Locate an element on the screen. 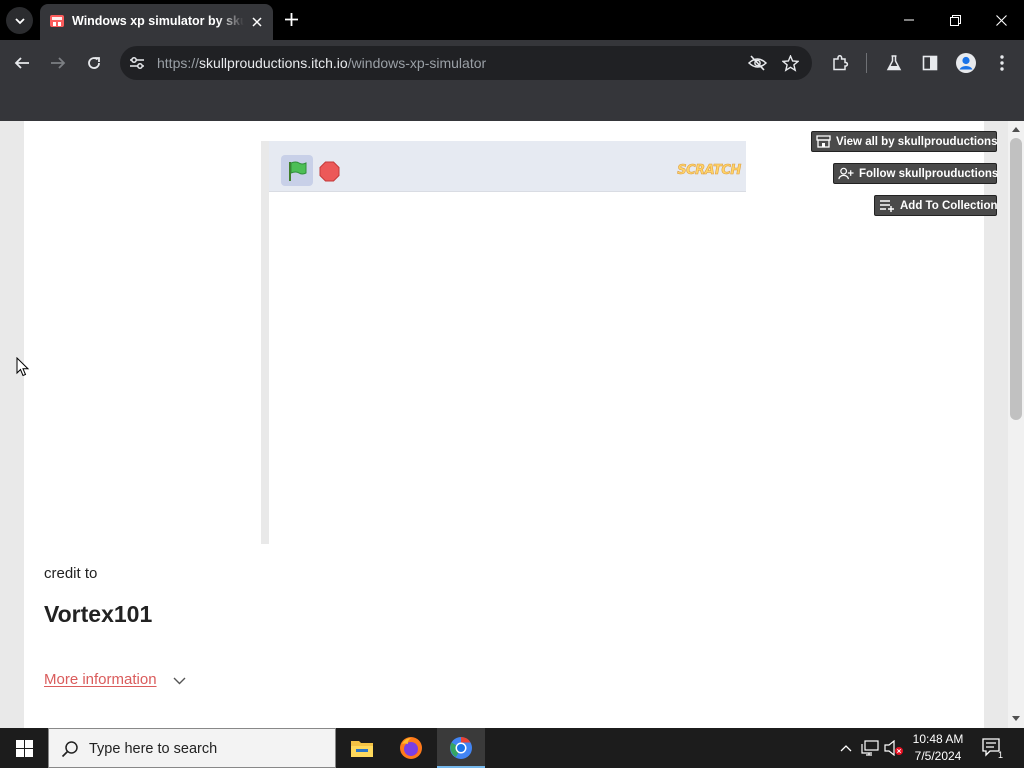 Image resolution: width=1024 pixels, height=768 pixels. taskbar-app-chrome is located at coordinates (461, 748).